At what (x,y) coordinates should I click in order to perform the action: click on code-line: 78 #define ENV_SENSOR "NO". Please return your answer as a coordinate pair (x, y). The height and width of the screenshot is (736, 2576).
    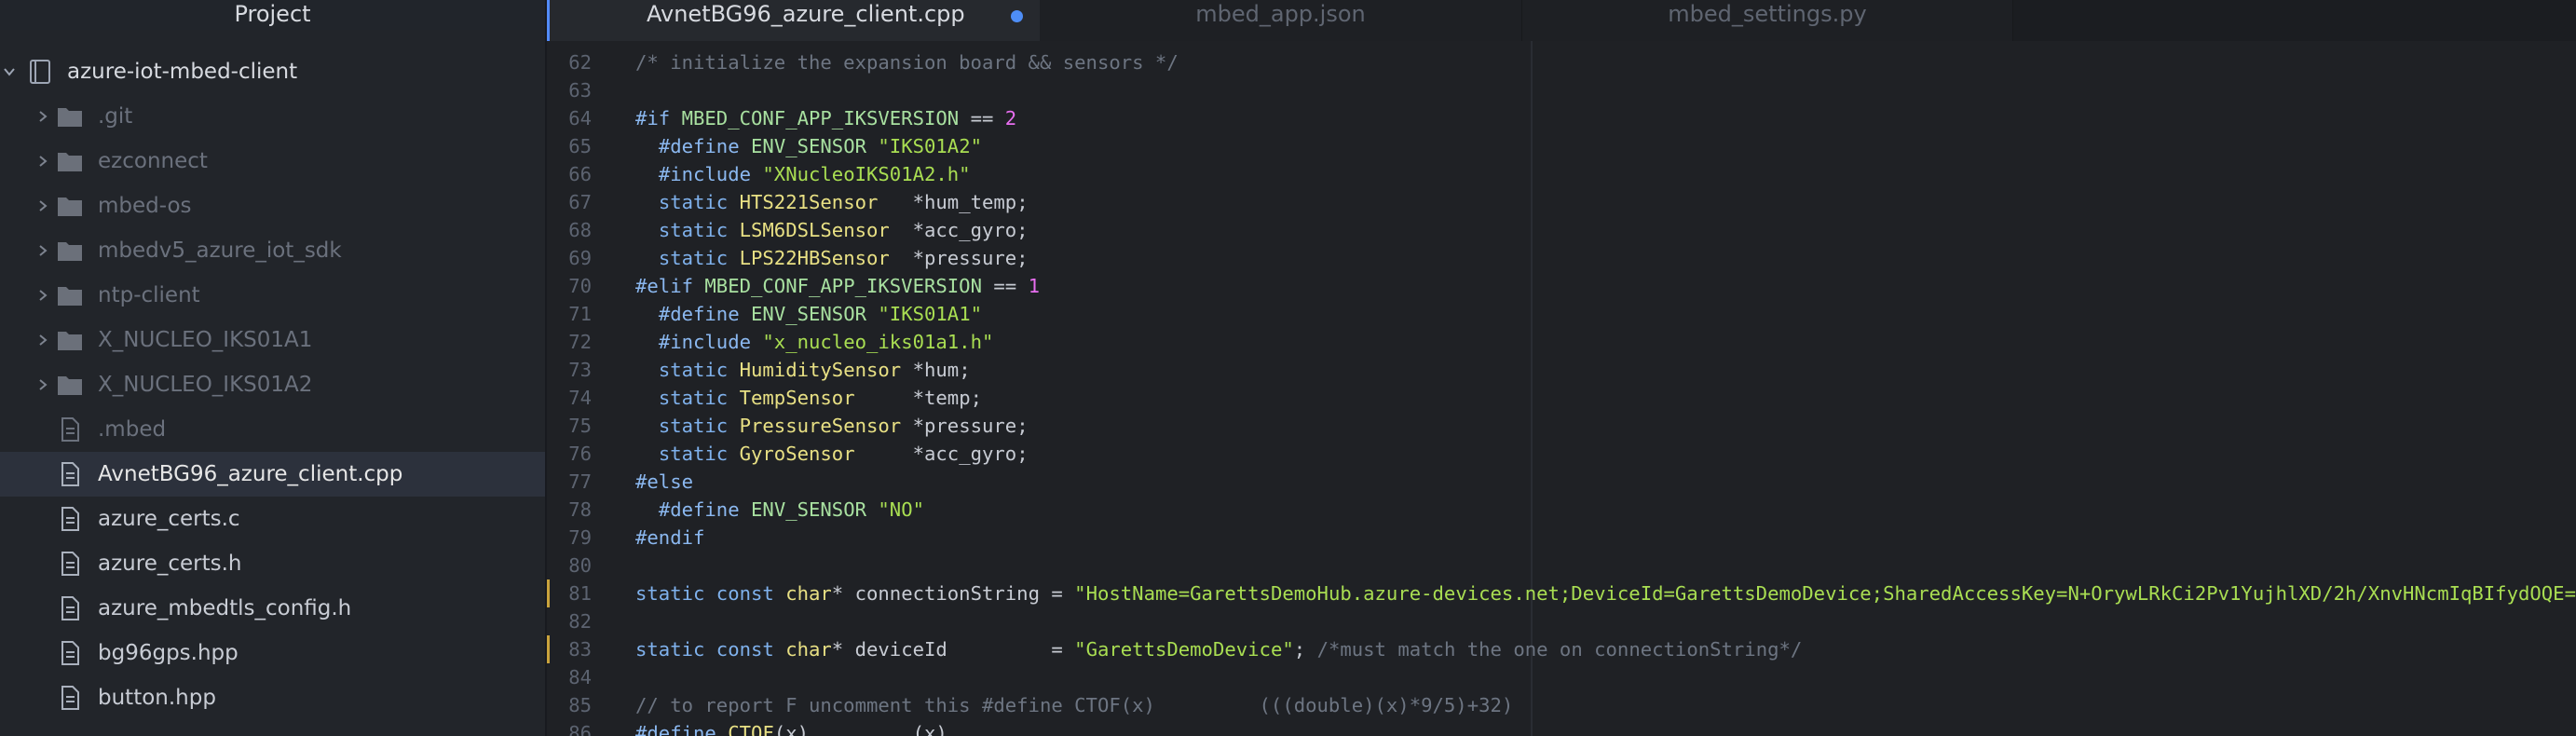
    Looking at the image, I should click on (1561, 510).